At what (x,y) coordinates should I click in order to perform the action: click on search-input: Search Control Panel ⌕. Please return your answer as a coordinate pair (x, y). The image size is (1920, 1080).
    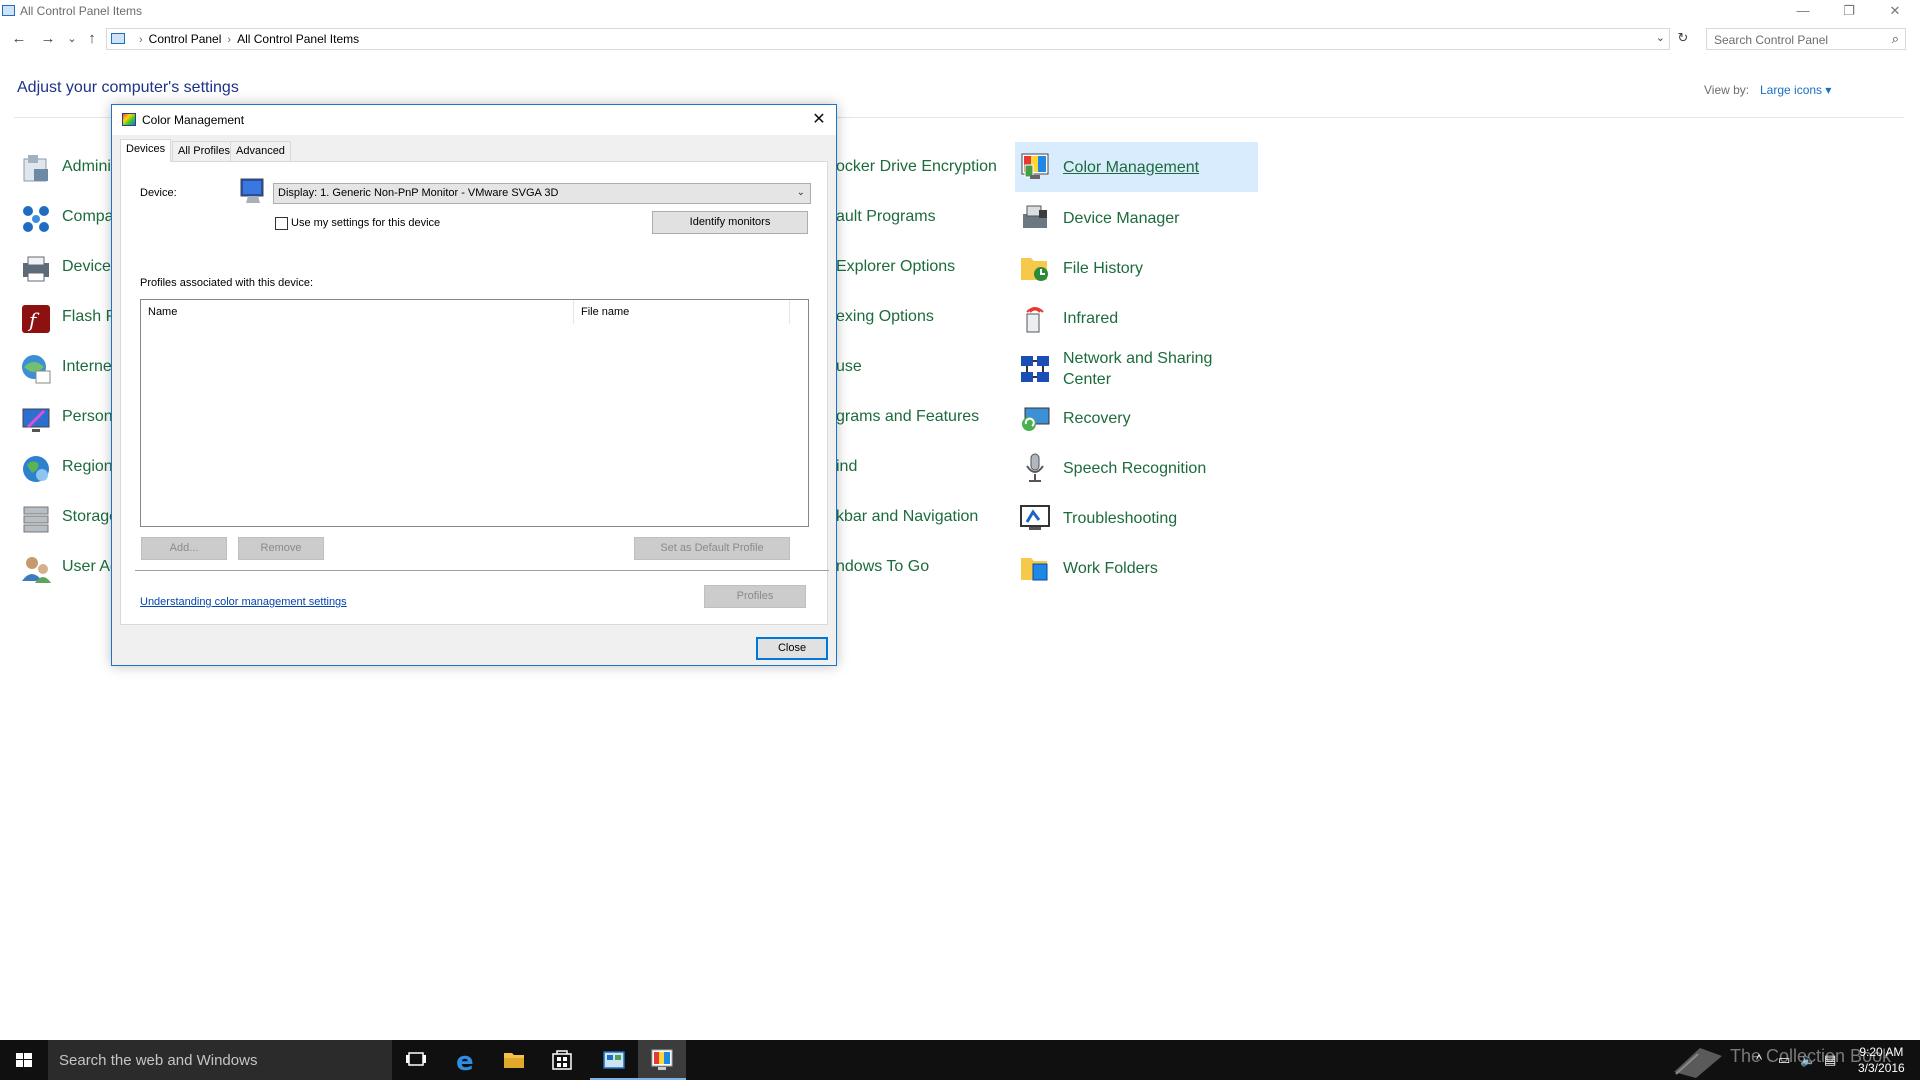
    Looking at the image, I should click on (1806, 39).